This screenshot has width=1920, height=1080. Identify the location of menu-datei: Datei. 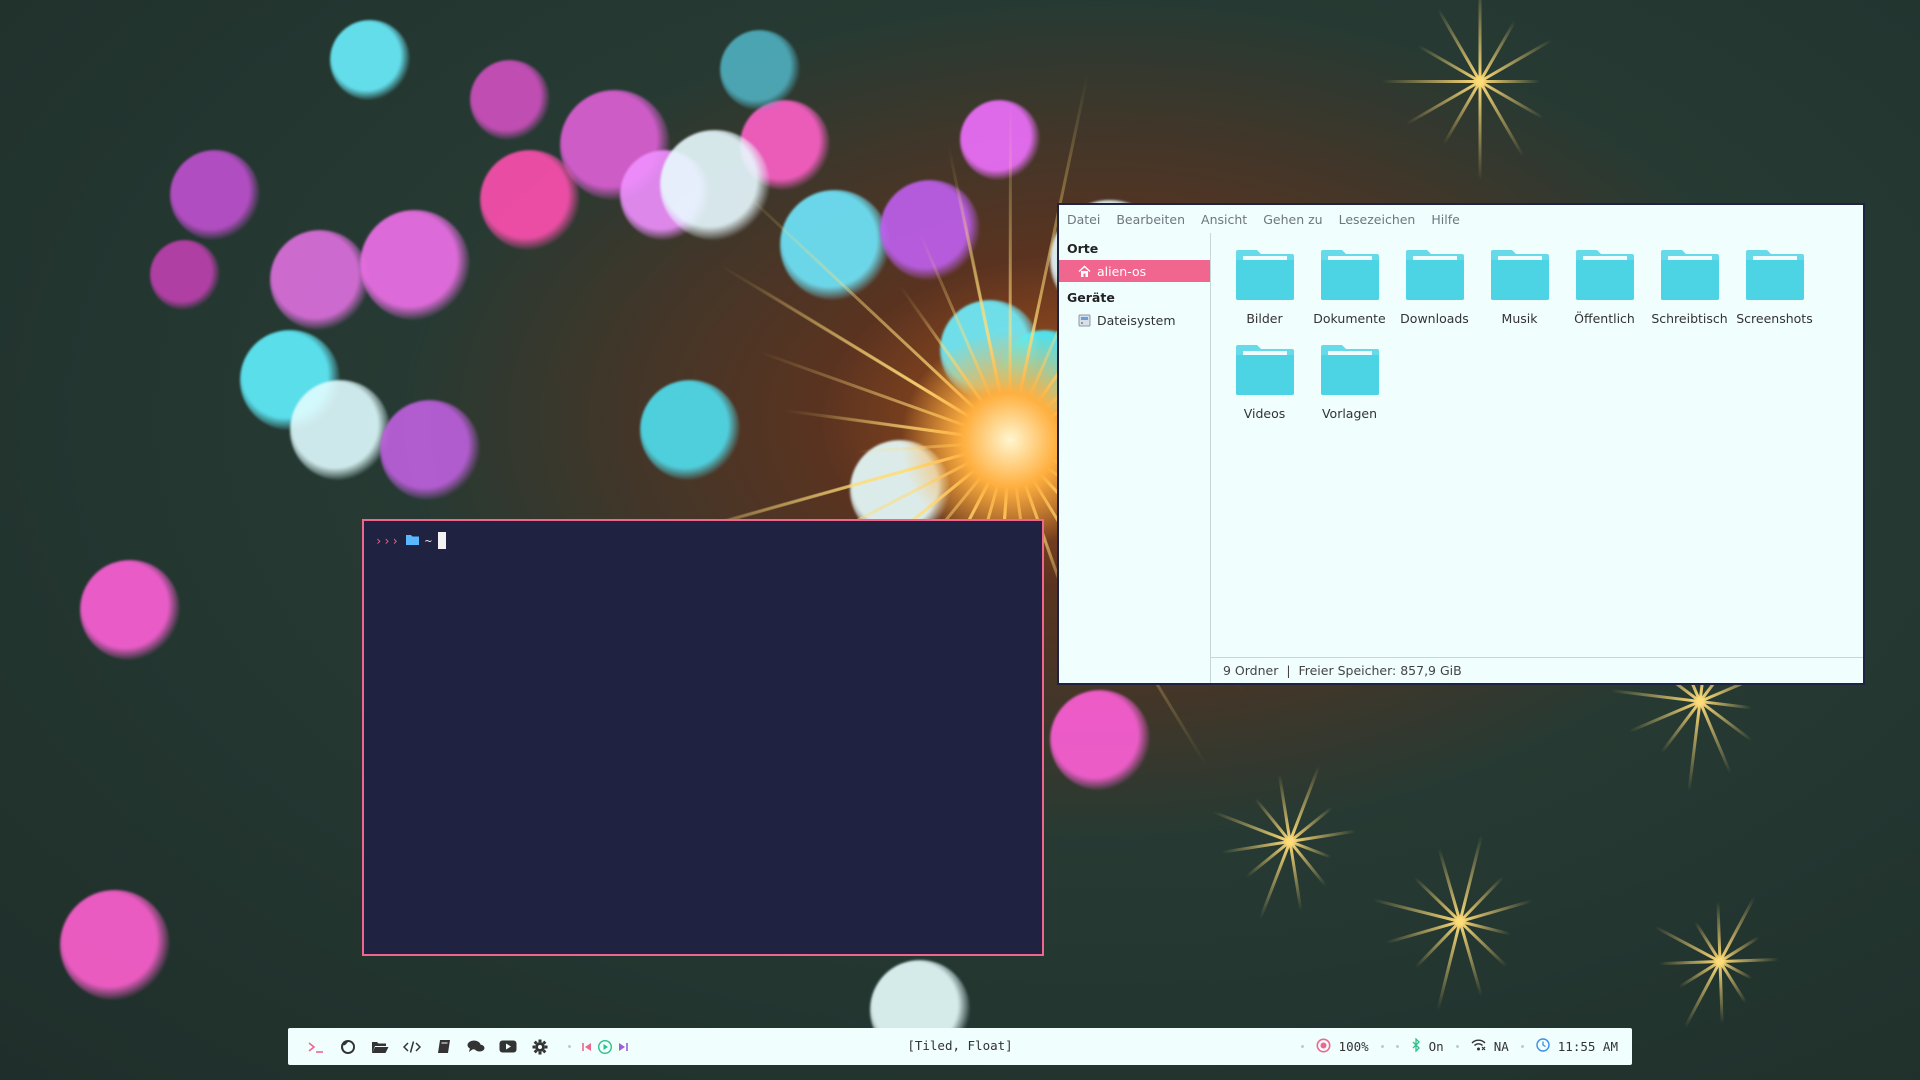
(1083, 219).